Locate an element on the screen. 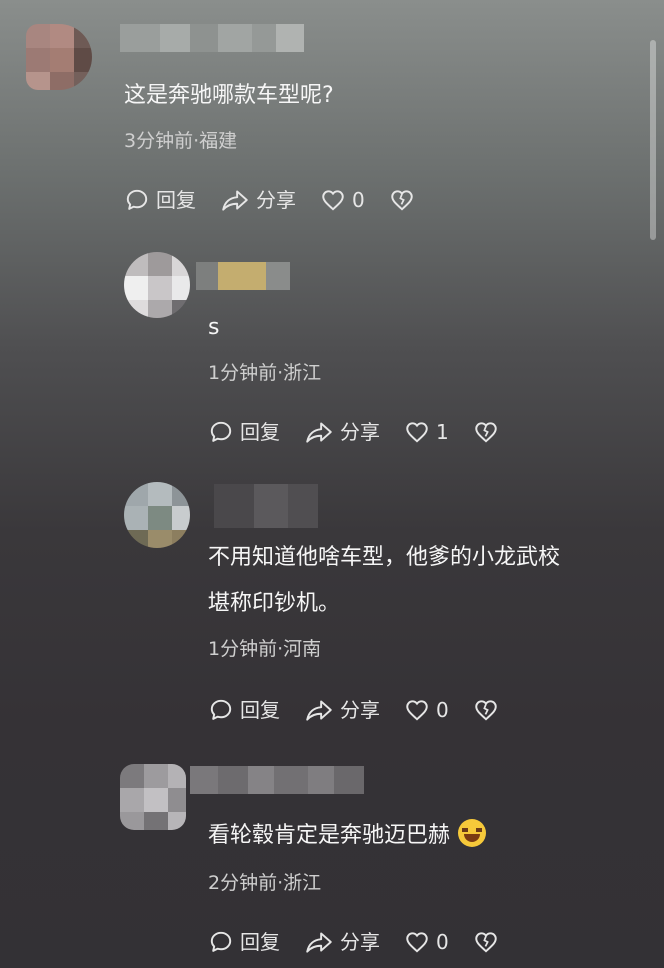 The width and height of the screenshot is (664, 968). comment-meta: 1分钟前·浙江 is located at coordinates (265, 373).